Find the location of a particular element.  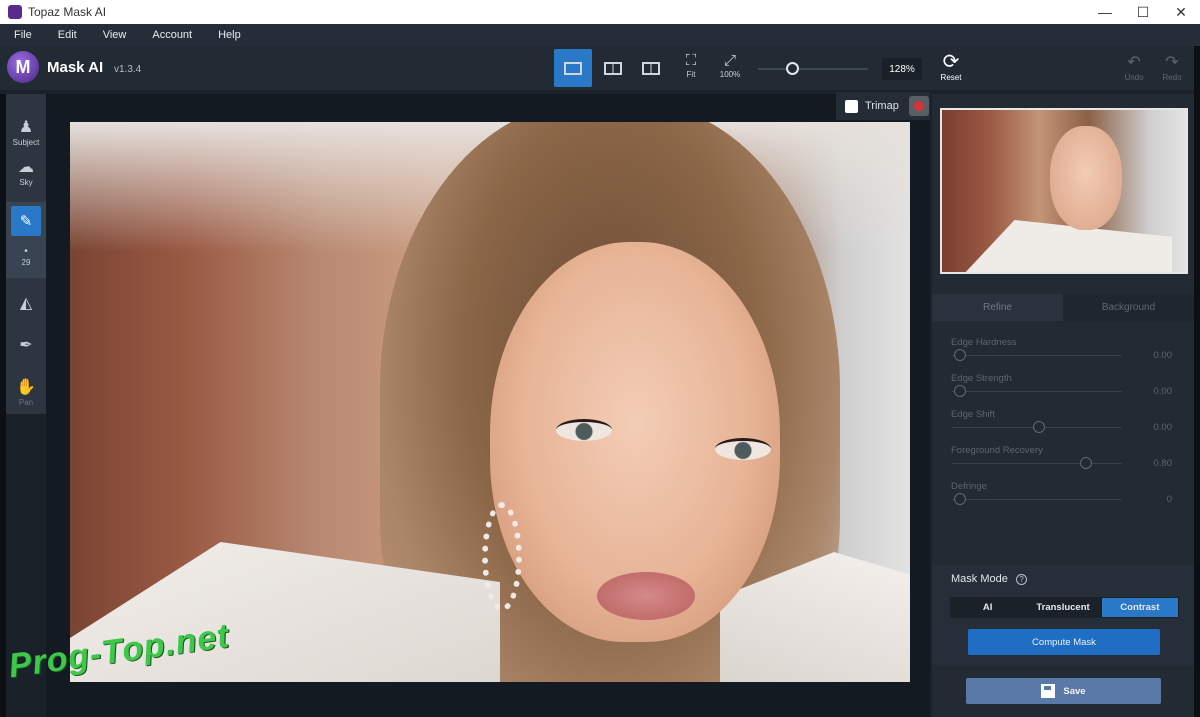

brush-tool: ✎ • 29 is located at coordinates (26, 240).